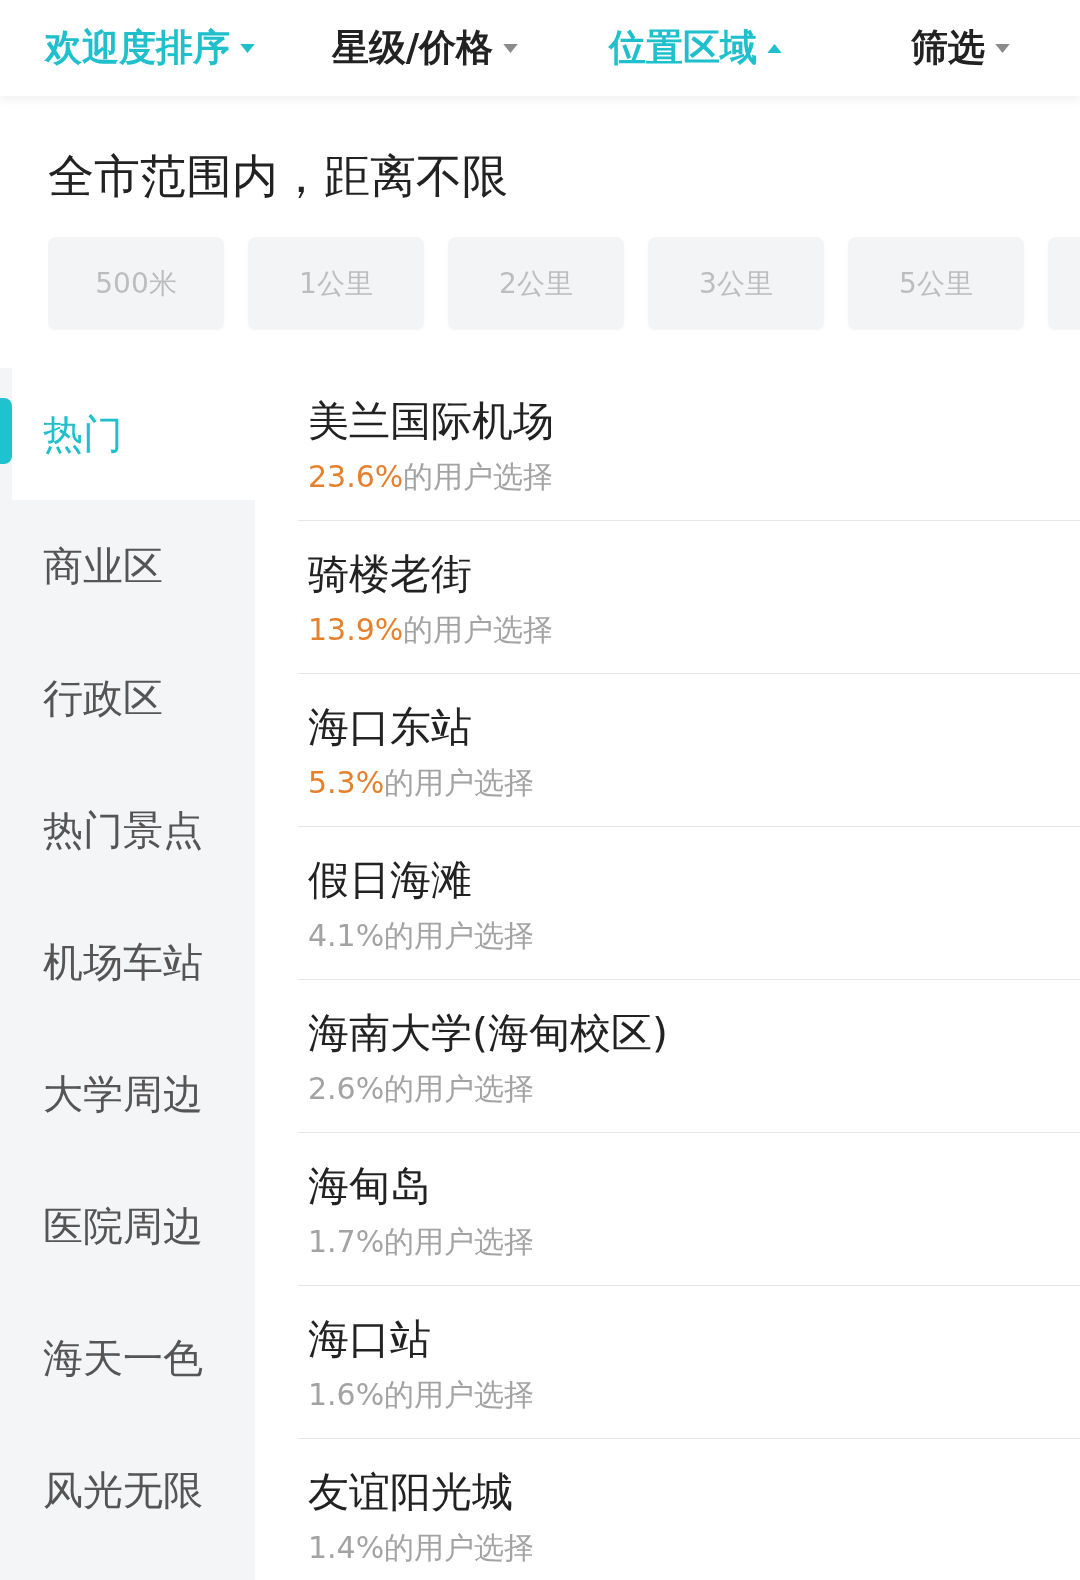 This screenshot has width=1080, height=1580. Describe the element at coordinates (390, 880) in the screenshot. I see `location-name: 假日海滩` at that location.